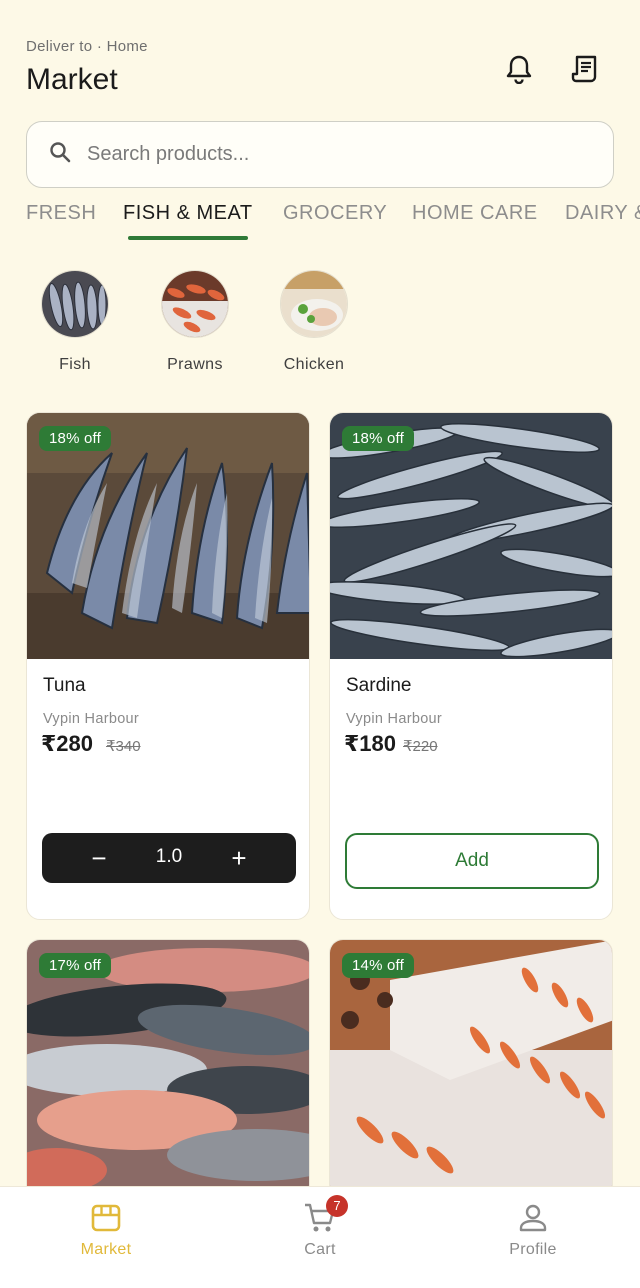 Image resolution: width=640 pixels, height=1288 pixels. What do you see at coordinates (67, 743) in the screenshot?
I see `product-price: ₹280` at bounding box center [67, 743].